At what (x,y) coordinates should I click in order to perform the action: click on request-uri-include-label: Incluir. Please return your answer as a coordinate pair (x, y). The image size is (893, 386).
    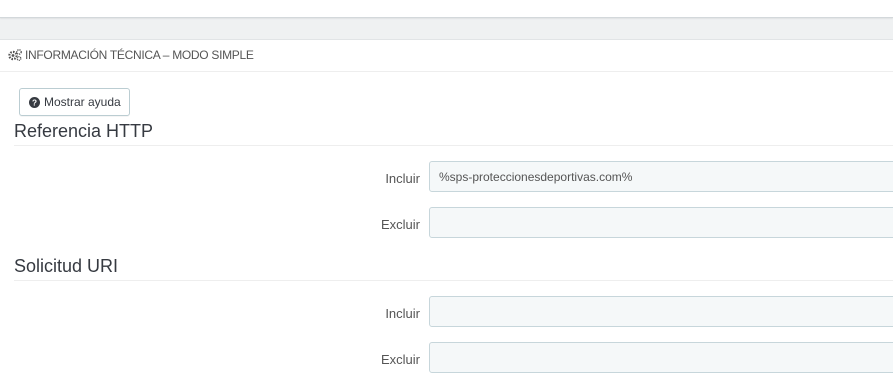
    Looking at the image, I should click on (402, 313).